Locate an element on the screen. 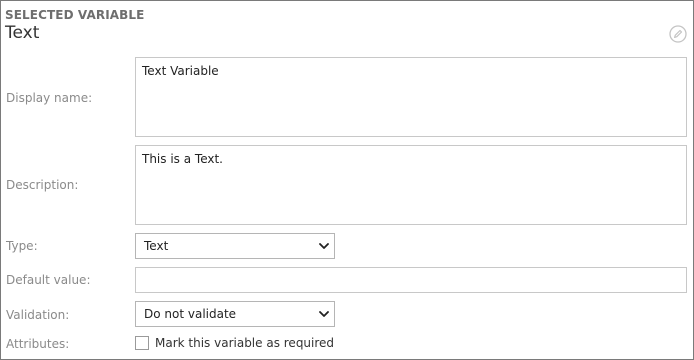 The height and width of the screenshot is (360, 694). validation-label: Validation: is located at coordinates (38, 315).